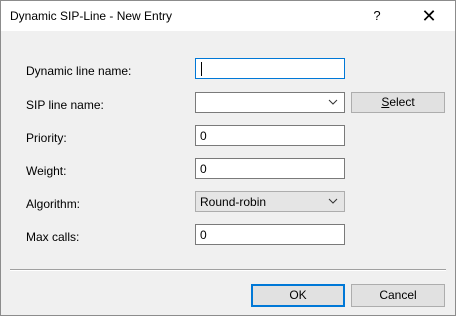  Describe the element at coordinates (203, 235) in the screenshot. I see `max-calls-value: 0` at that location.